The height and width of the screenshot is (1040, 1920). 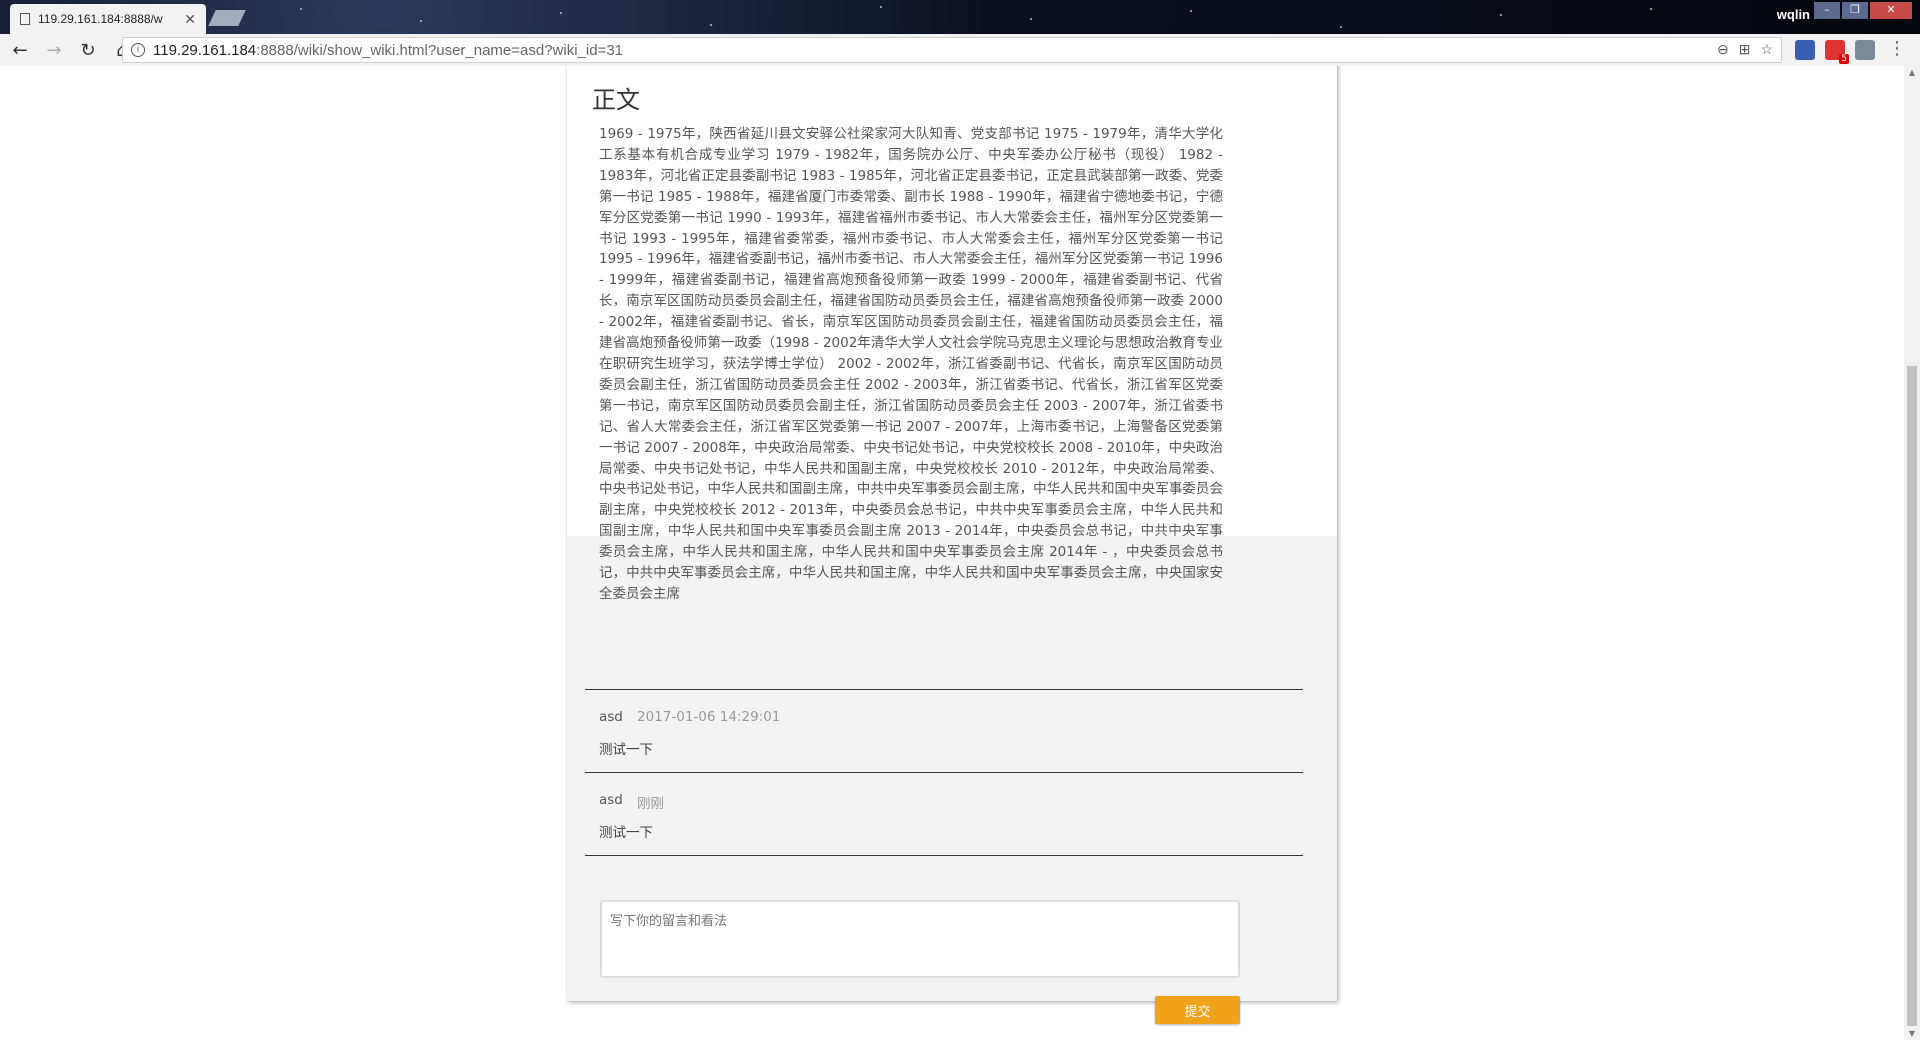 What do you see at coordinates (25, 19) in the screenshot?
I see `page-icon` at bounding box center [25, 19].